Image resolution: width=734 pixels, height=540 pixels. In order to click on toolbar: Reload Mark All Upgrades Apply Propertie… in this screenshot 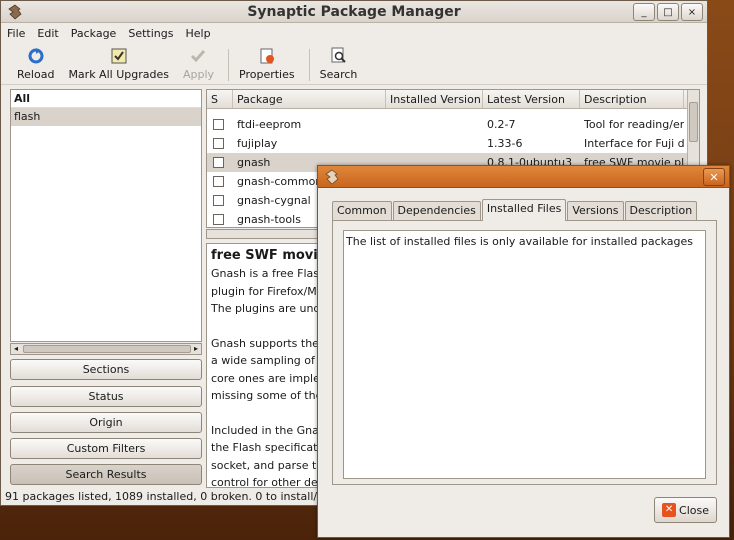, I will do `click(354, 64)`.